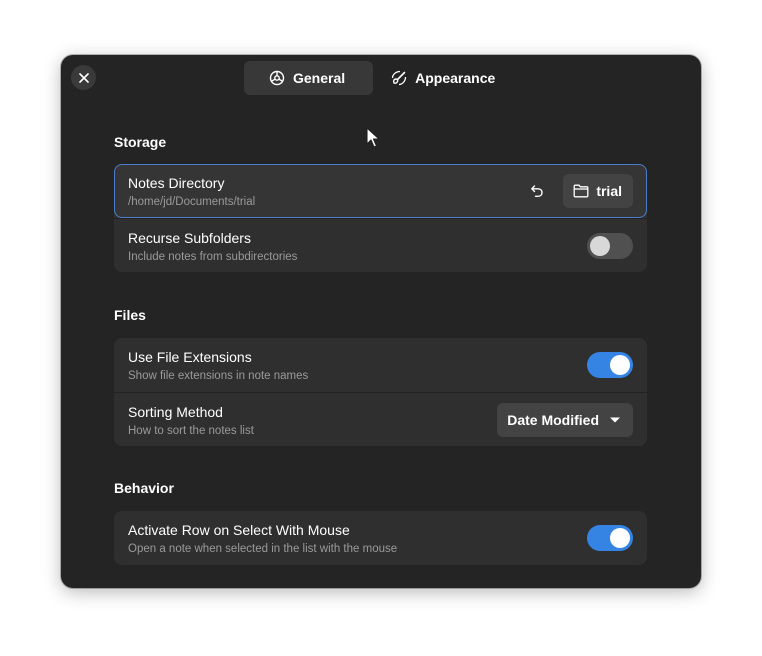  Describe the element at coordinates (373, 137) in the screenshot. I see `mouse-cursor-icon` at that location.